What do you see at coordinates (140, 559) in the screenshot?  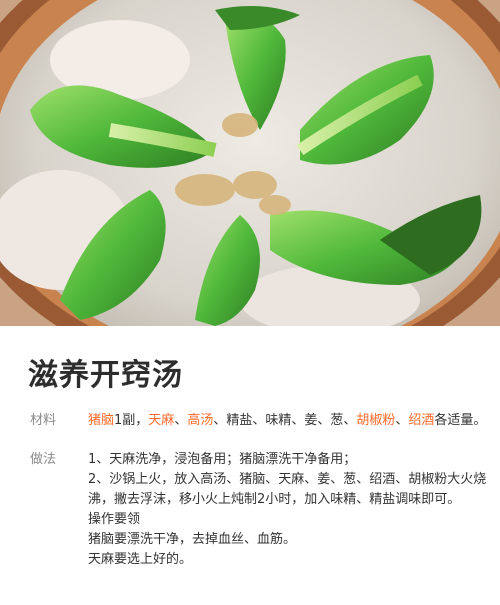 I see `method-line: 天麻要选上好的。` at bounding box center [140, 559].